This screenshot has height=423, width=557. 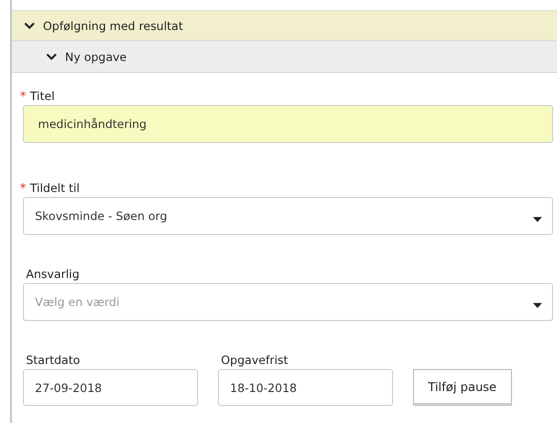 I want to click on section-toggle: Opfølgning med resultat, so click(x=103, y=25).